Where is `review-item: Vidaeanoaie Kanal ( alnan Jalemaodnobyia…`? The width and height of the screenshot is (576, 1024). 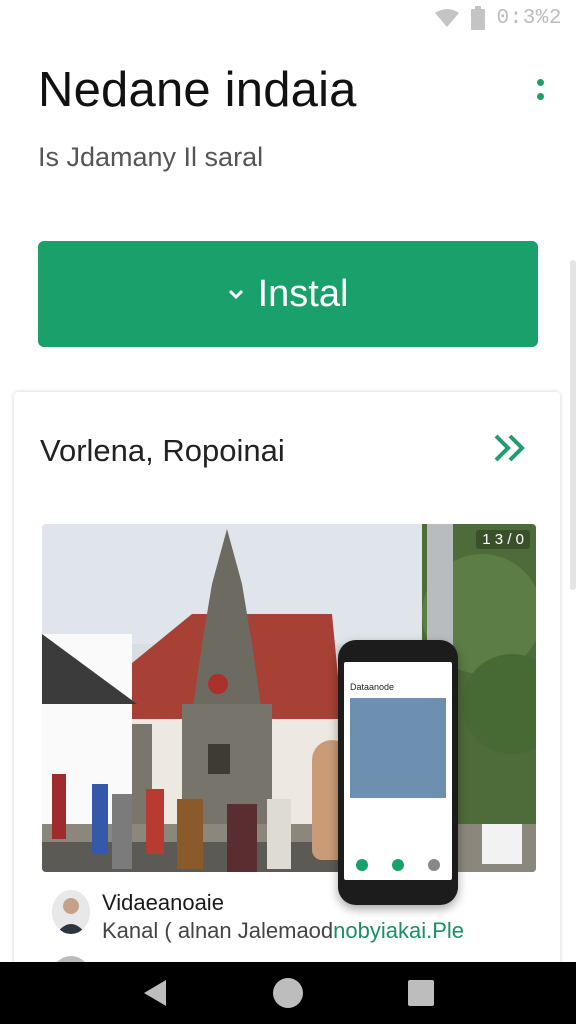
review-item: Vidaeanoaie Kanal ( alnan Jalemaodnobyia… is located at coordinates (287, 918).